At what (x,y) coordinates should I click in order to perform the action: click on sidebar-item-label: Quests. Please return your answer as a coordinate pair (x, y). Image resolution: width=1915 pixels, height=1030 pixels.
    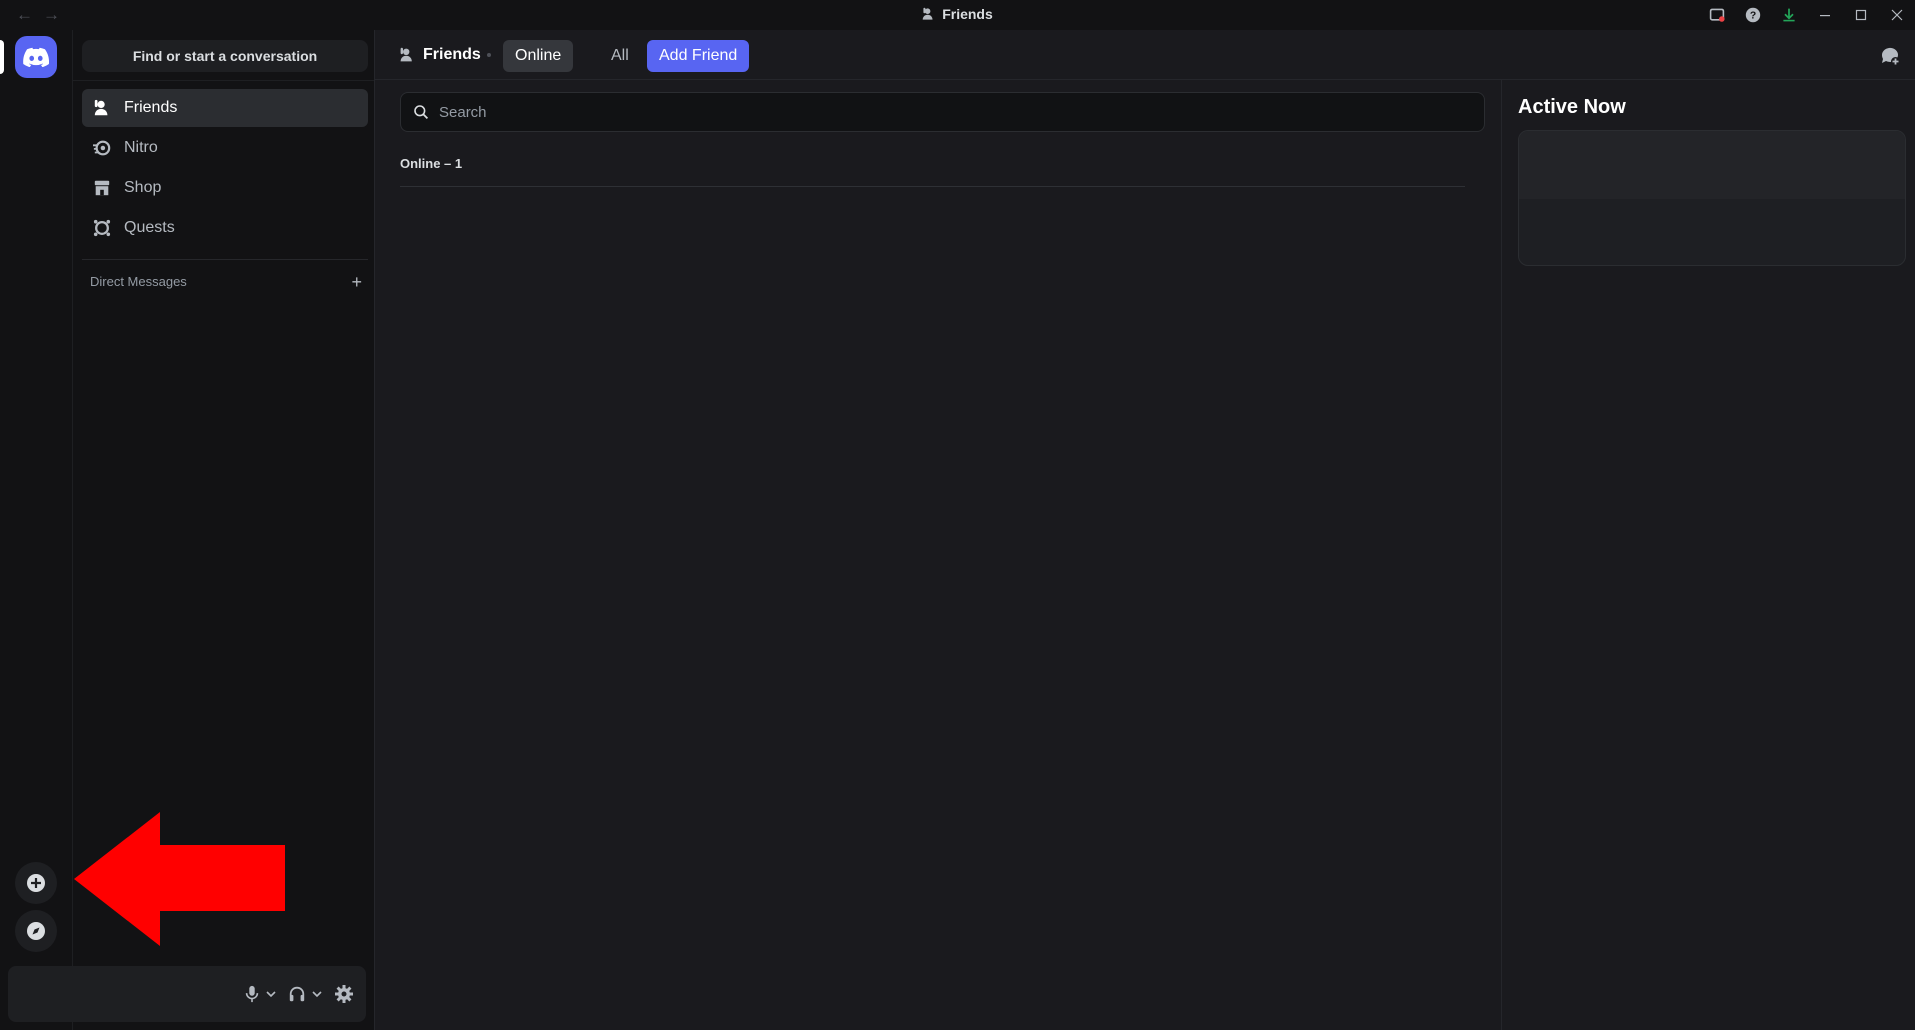
    Looking at the image, I should click on (149, 227).